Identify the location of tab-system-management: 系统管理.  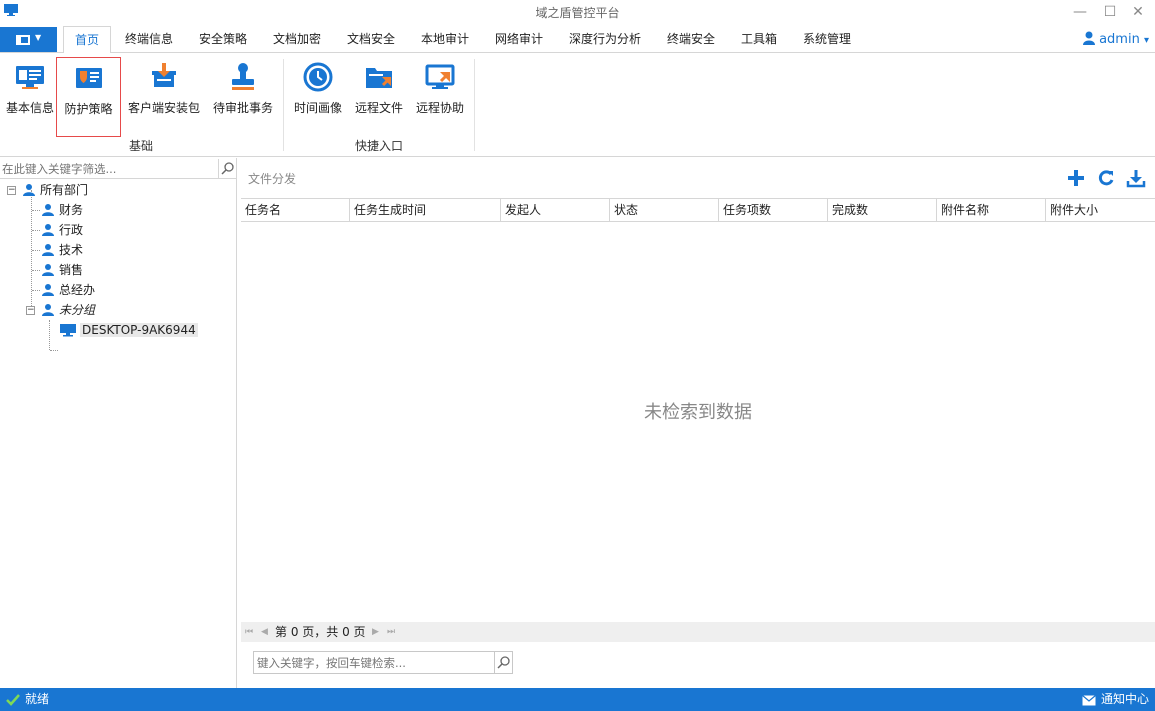
(827, 39).